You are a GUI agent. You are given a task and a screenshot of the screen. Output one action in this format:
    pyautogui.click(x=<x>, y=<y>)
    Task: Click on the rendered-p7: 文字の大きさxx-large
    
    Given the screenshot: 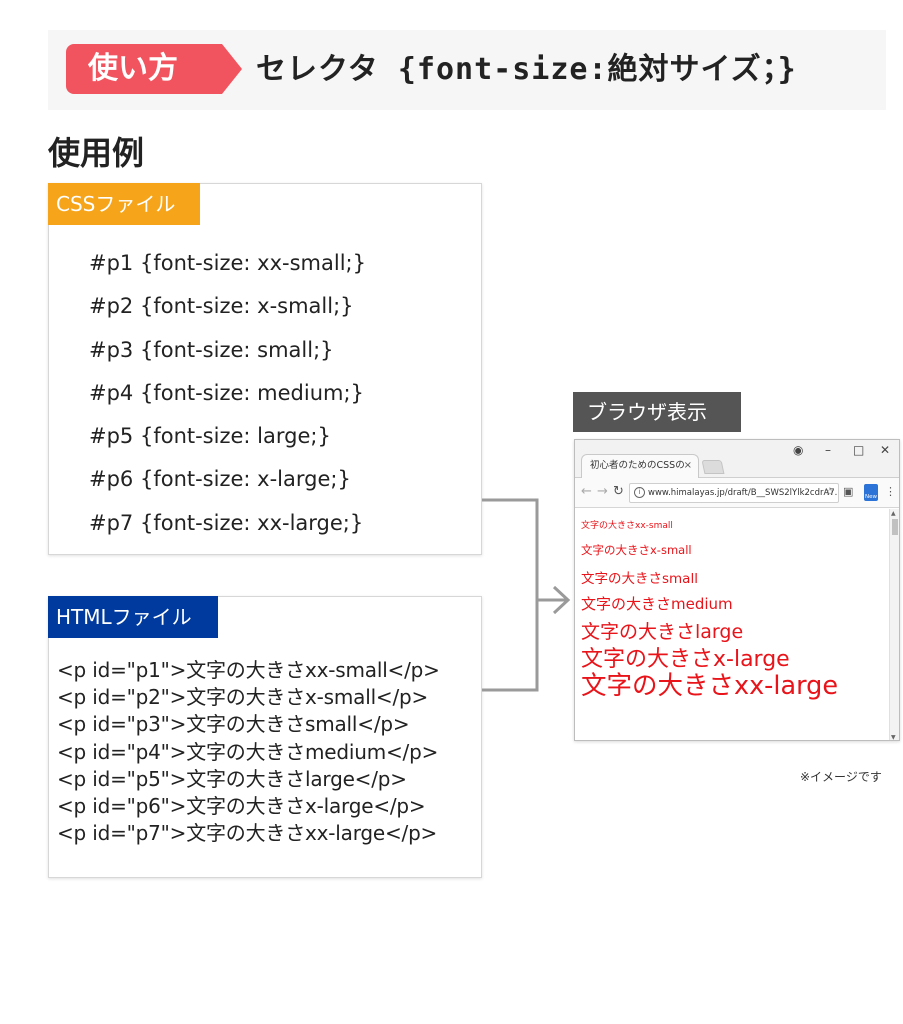 What is the action you would take?
    pyautogui.click(x=710, y=686)
    